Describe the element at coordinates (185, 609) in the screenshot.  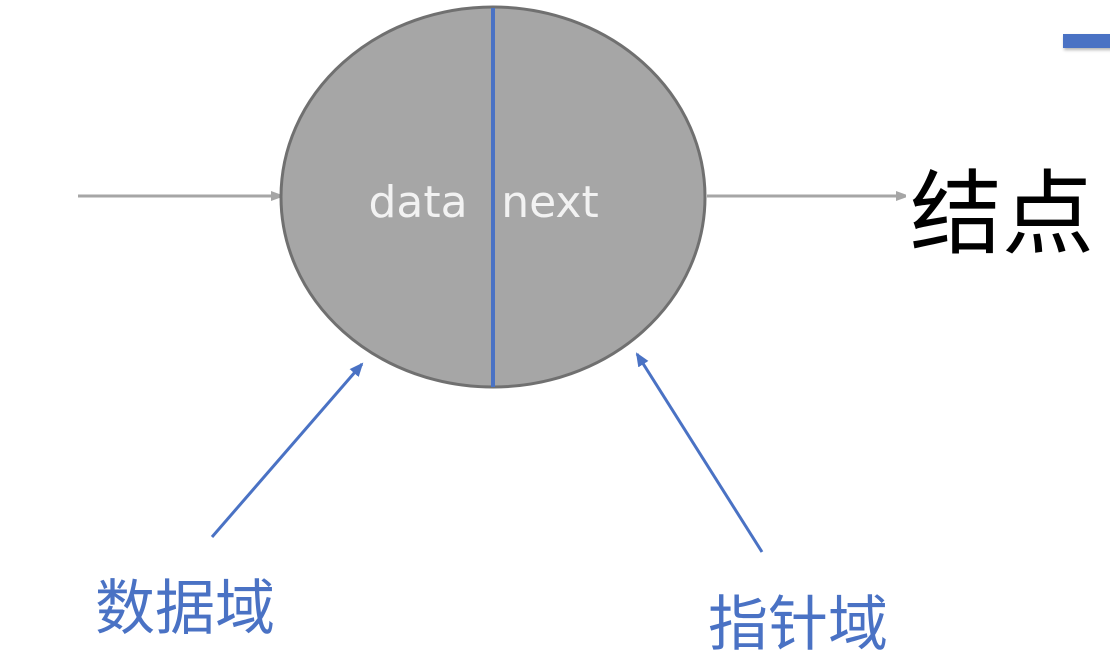
I see `data-field-label: 数据域` at that location.